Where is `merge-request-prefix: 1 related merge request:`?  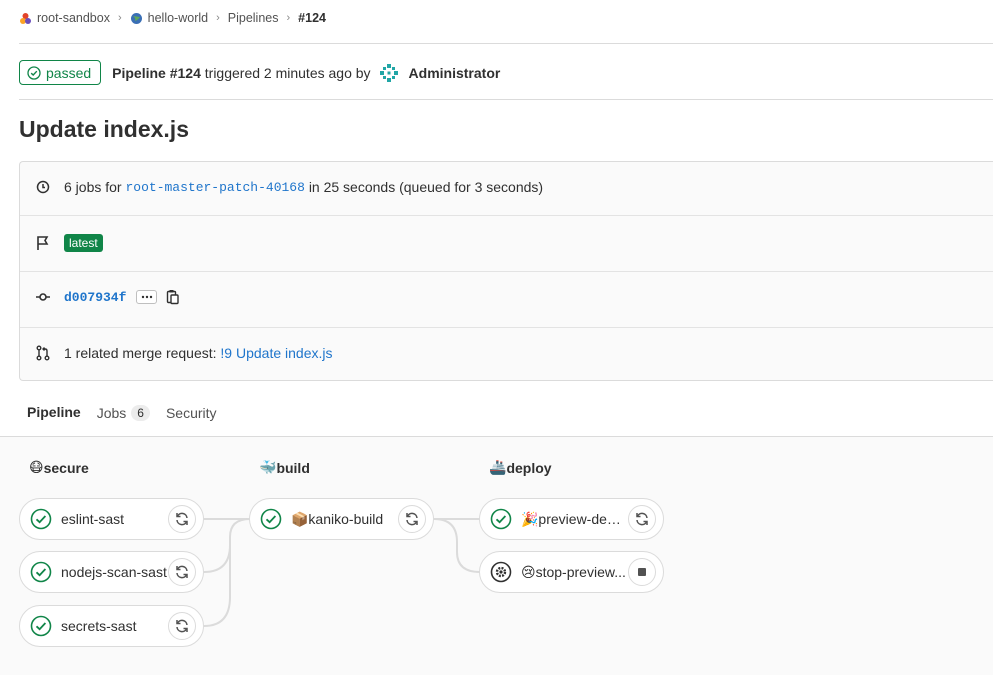 merge-request-prefix: 1 related merge request: is located at coordinates (140, 353).